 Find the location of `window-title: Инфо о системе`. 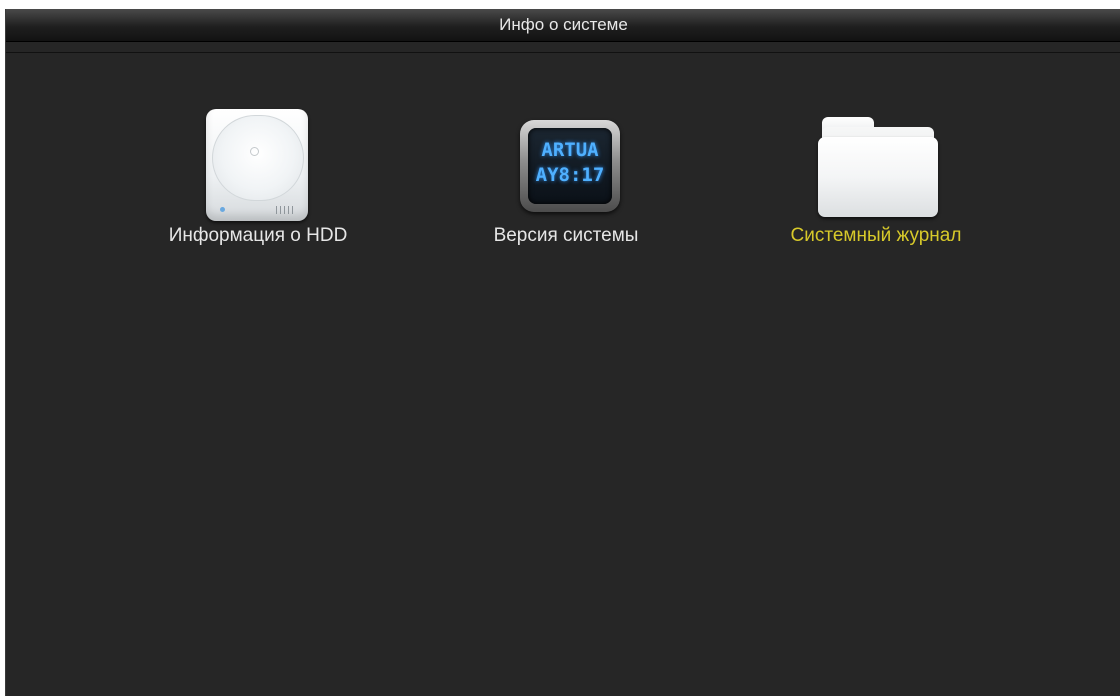

window-title: Инфо о системе is located at coordinates (563, 25).